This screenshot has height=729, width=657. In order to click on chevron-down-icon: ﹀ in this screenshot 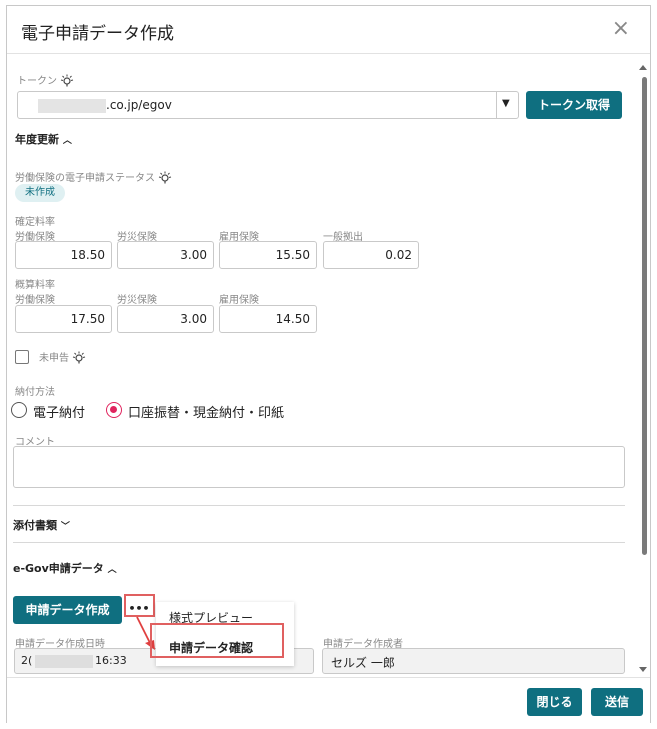, I will do `click(65, 527)`.